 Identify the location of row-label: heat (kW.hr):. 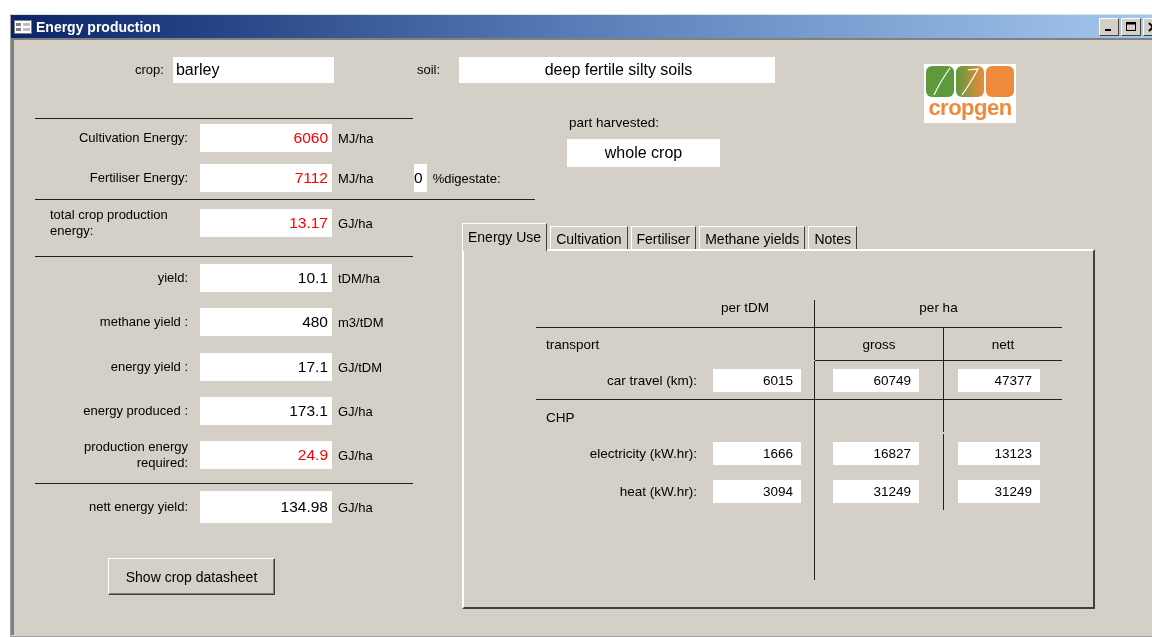
(657, 491).